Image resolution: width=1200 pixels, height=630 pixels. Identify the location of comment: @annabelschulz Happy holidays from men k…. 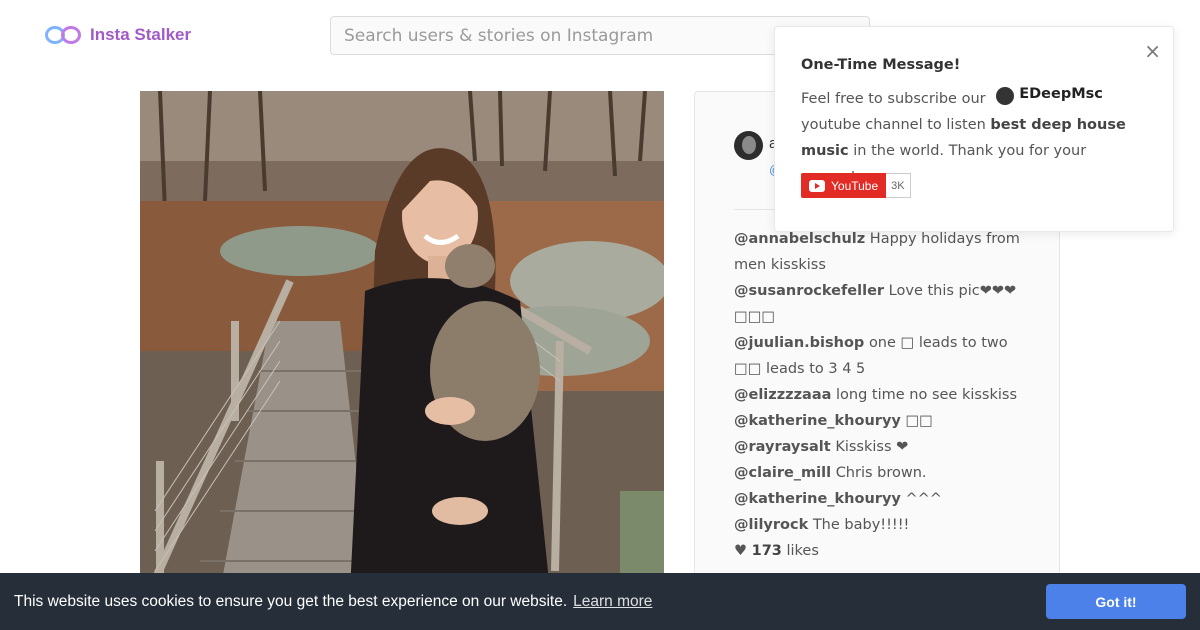
(879, 252).